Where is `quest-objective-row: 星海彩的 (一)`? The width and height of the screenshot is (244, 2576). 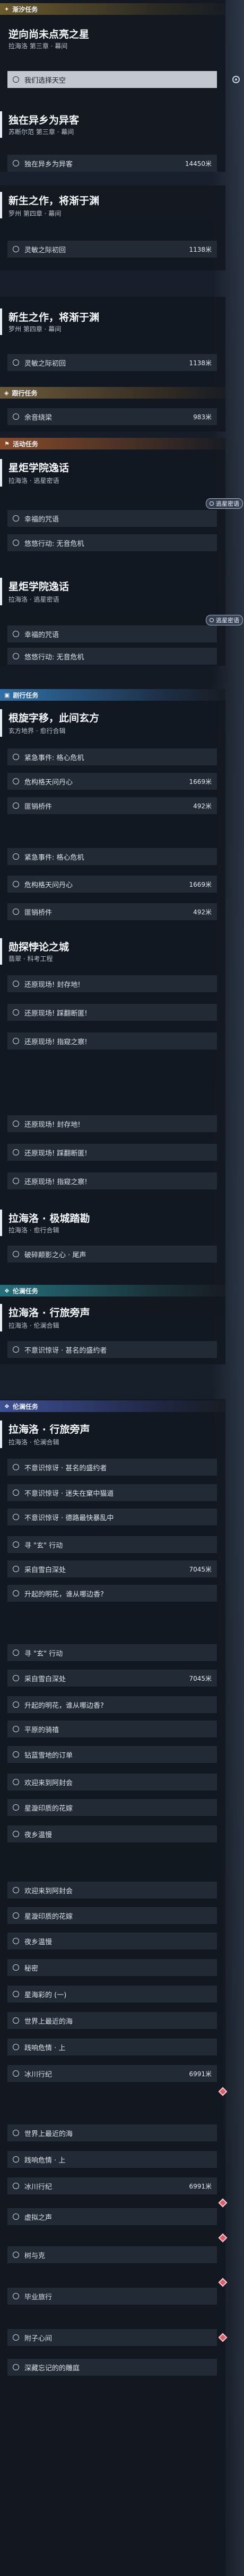 quest-objective-row: 星海彩的 (一) is located at coordinates (112, 1994).